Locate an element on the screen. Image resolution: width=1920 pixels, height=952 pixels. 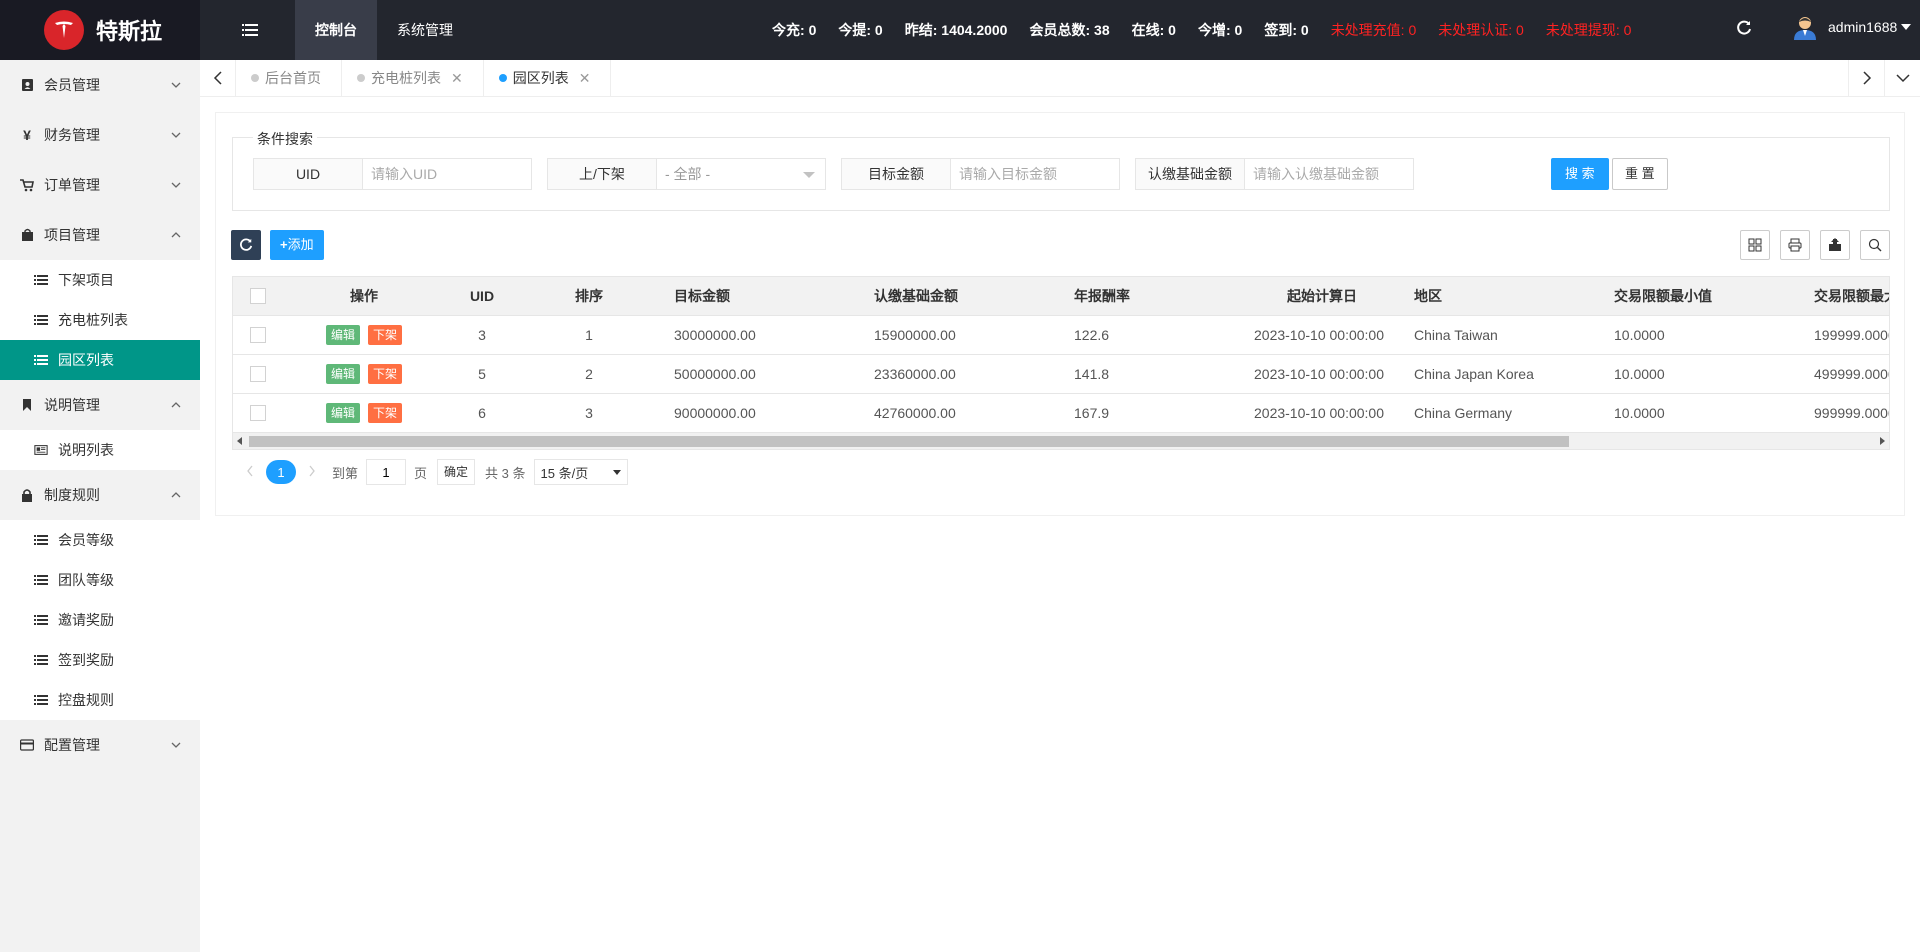
stat-yesterday-settle: 昨结: 1404.2000 is located at coordinates (956, 30).